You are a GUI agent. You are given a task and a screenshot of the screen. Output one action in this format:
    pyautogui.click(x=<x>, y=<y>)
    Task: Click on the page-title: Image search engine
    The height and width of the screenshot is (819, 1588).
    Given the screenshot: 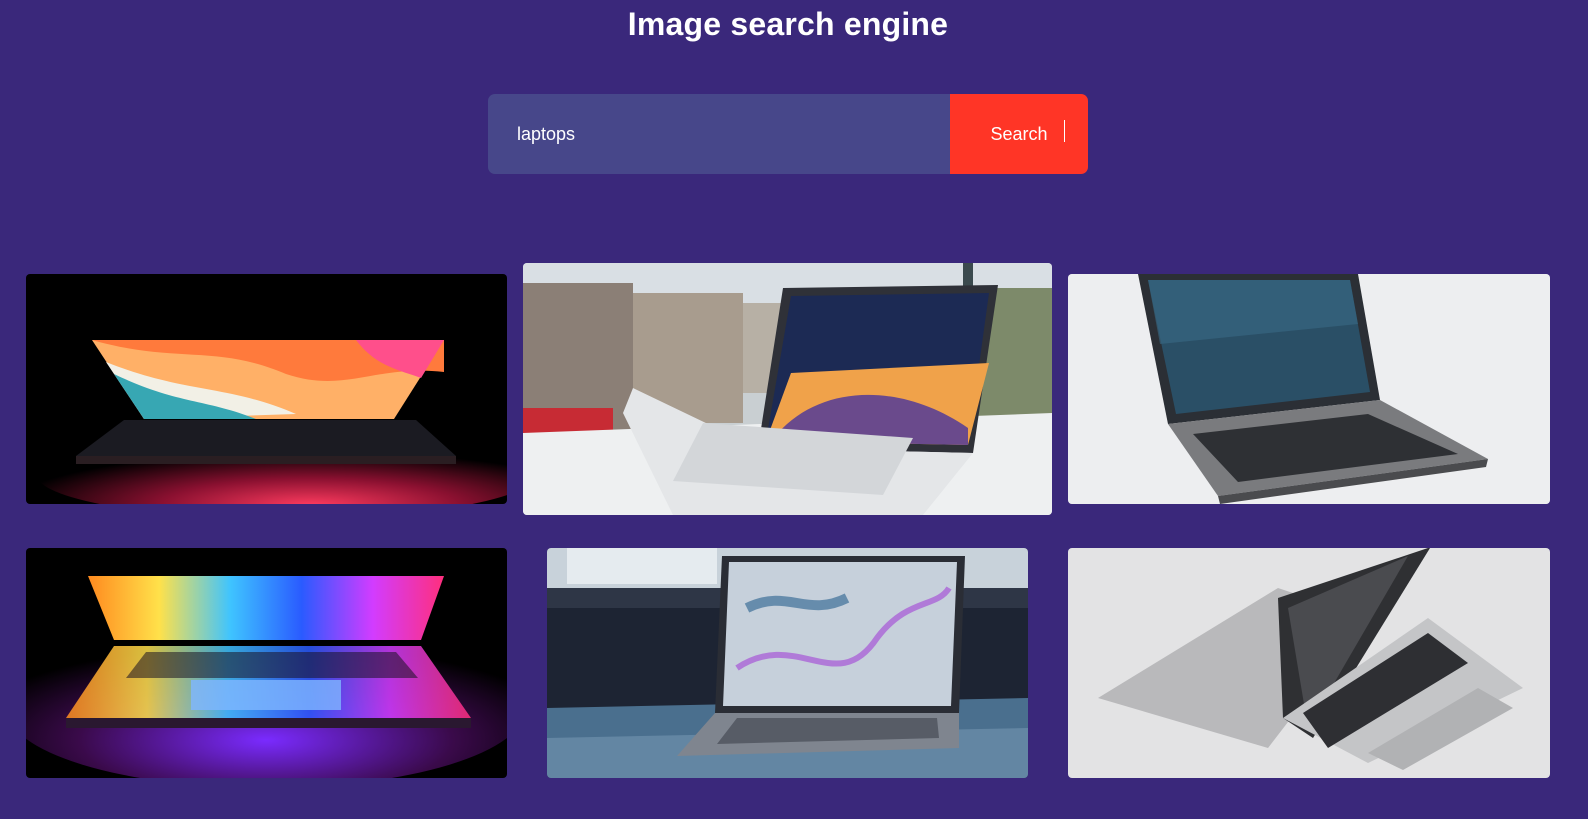 What is the action you would take?
    pyautogui.click(x=788, y=24)
    